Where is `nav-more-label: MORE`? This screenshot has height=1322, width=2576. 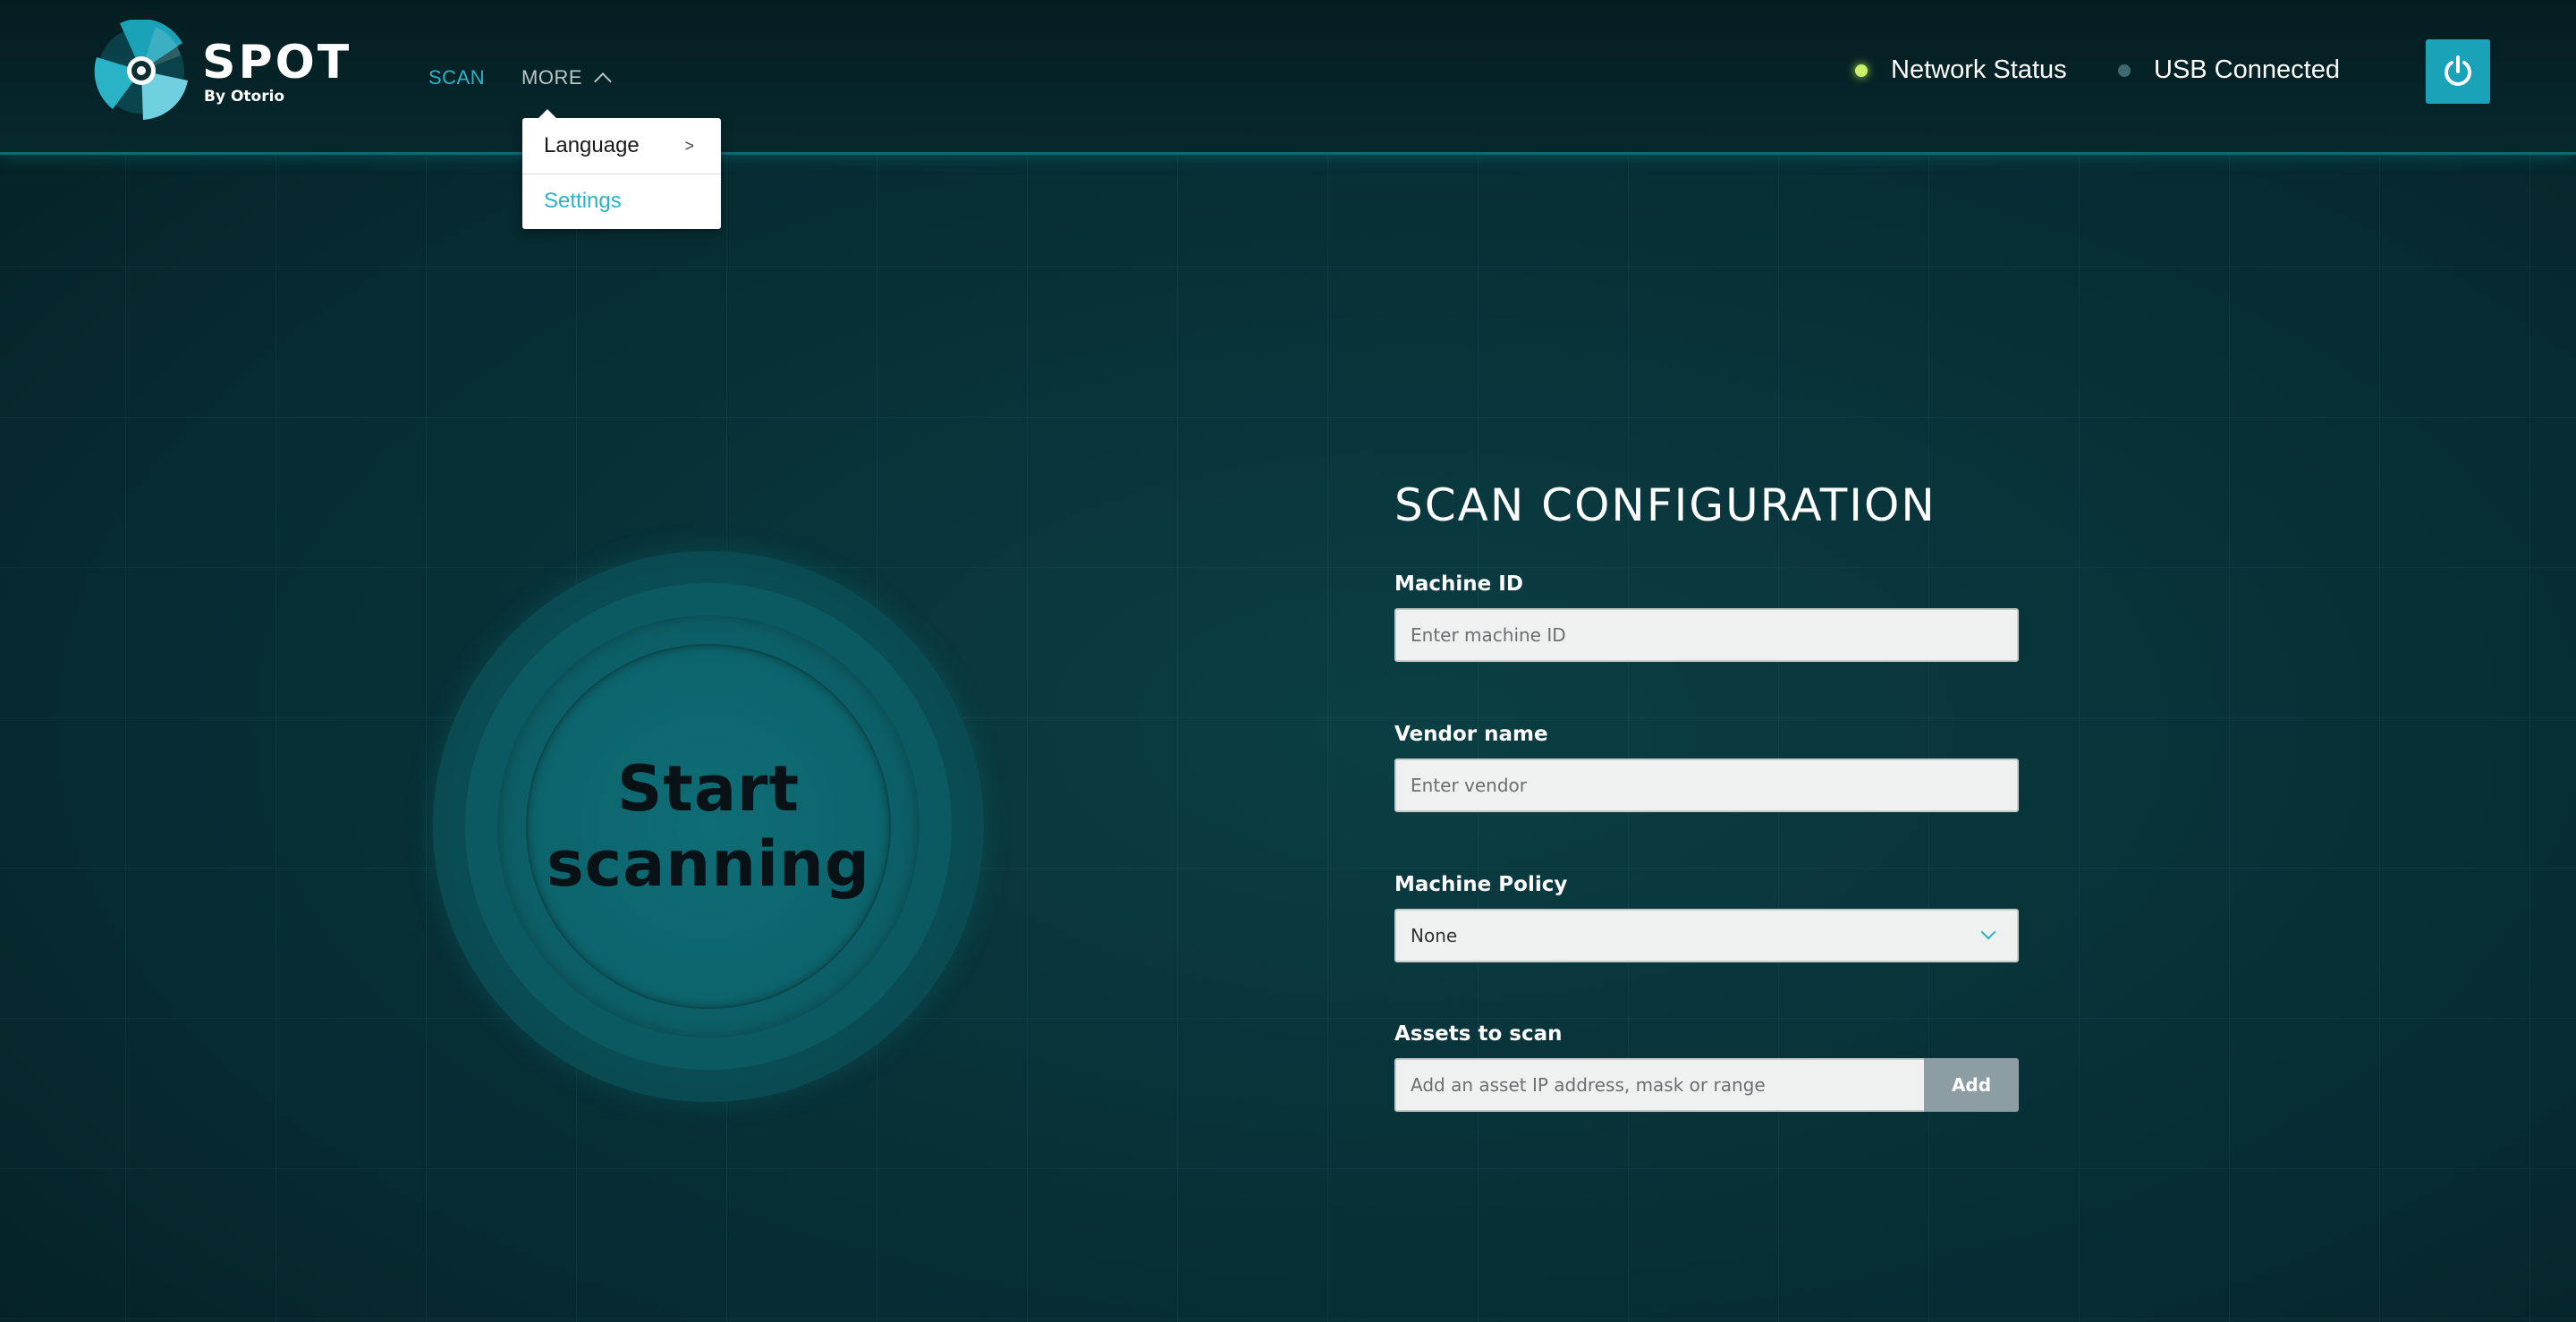
nav-more-label: MORE is located at coordinates (551, 77).